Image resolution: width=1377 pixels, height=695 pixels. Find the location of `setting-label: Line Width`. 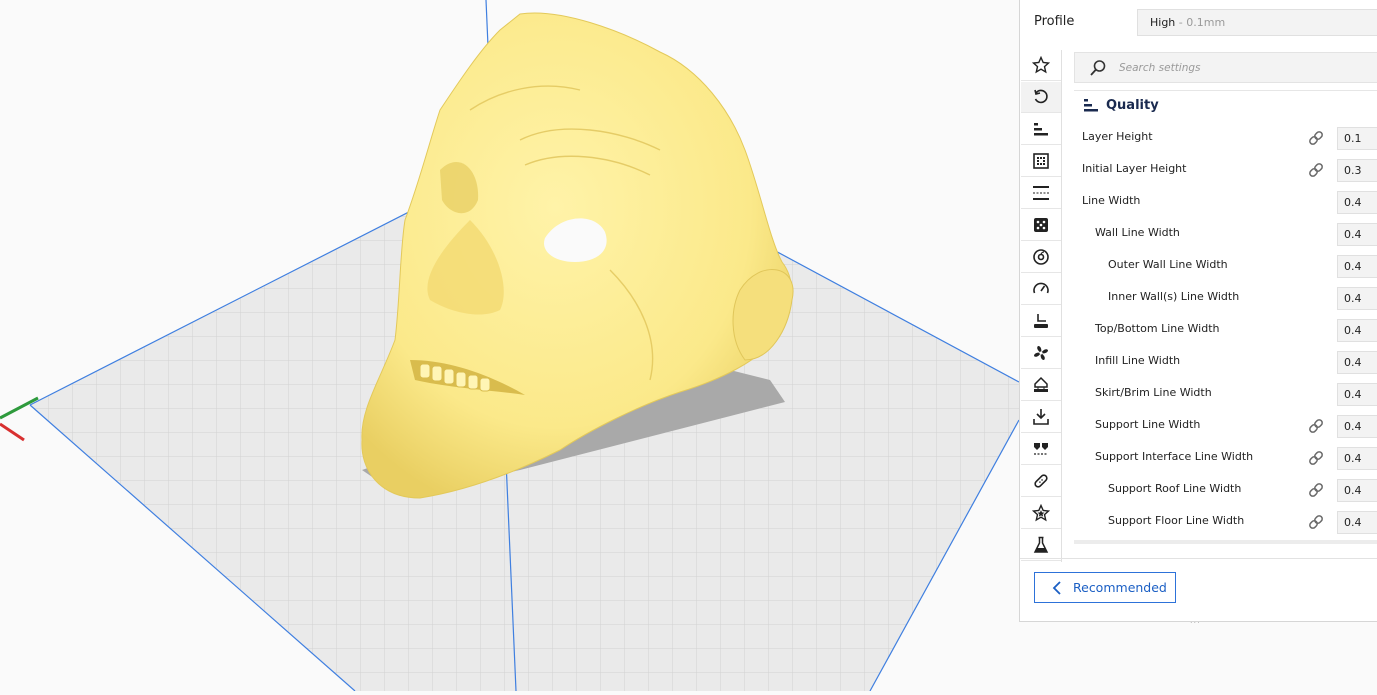

setting-label: Line Width is located at coordinates (1111, 200).